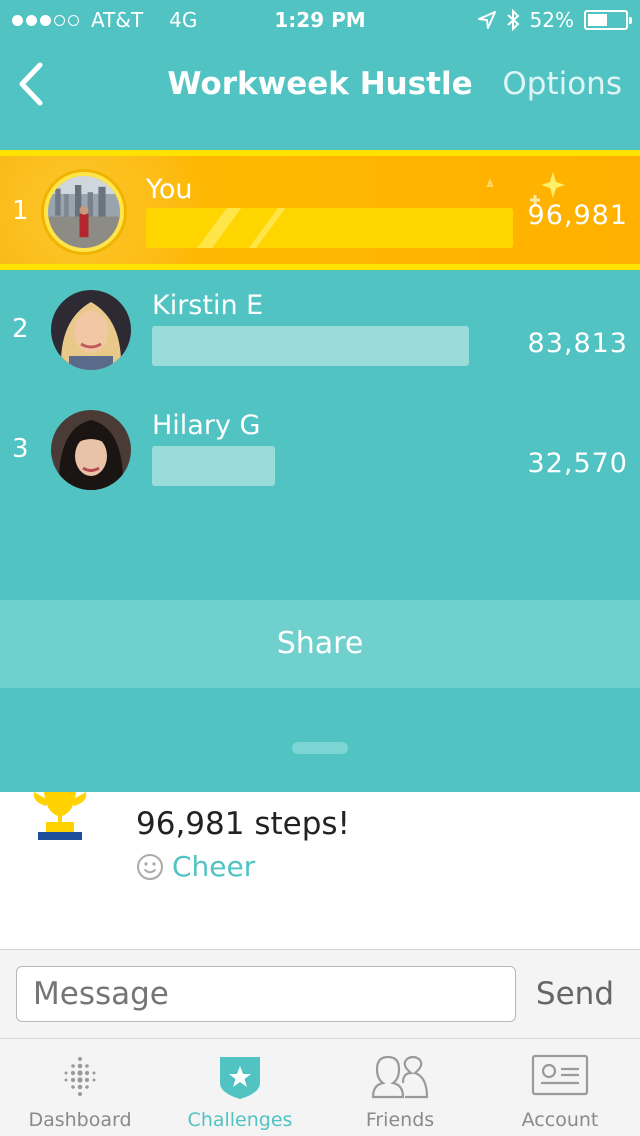 The width and height of the screenshot is (640, 1136). I want to click on share-button: Share, so click(320, 644).